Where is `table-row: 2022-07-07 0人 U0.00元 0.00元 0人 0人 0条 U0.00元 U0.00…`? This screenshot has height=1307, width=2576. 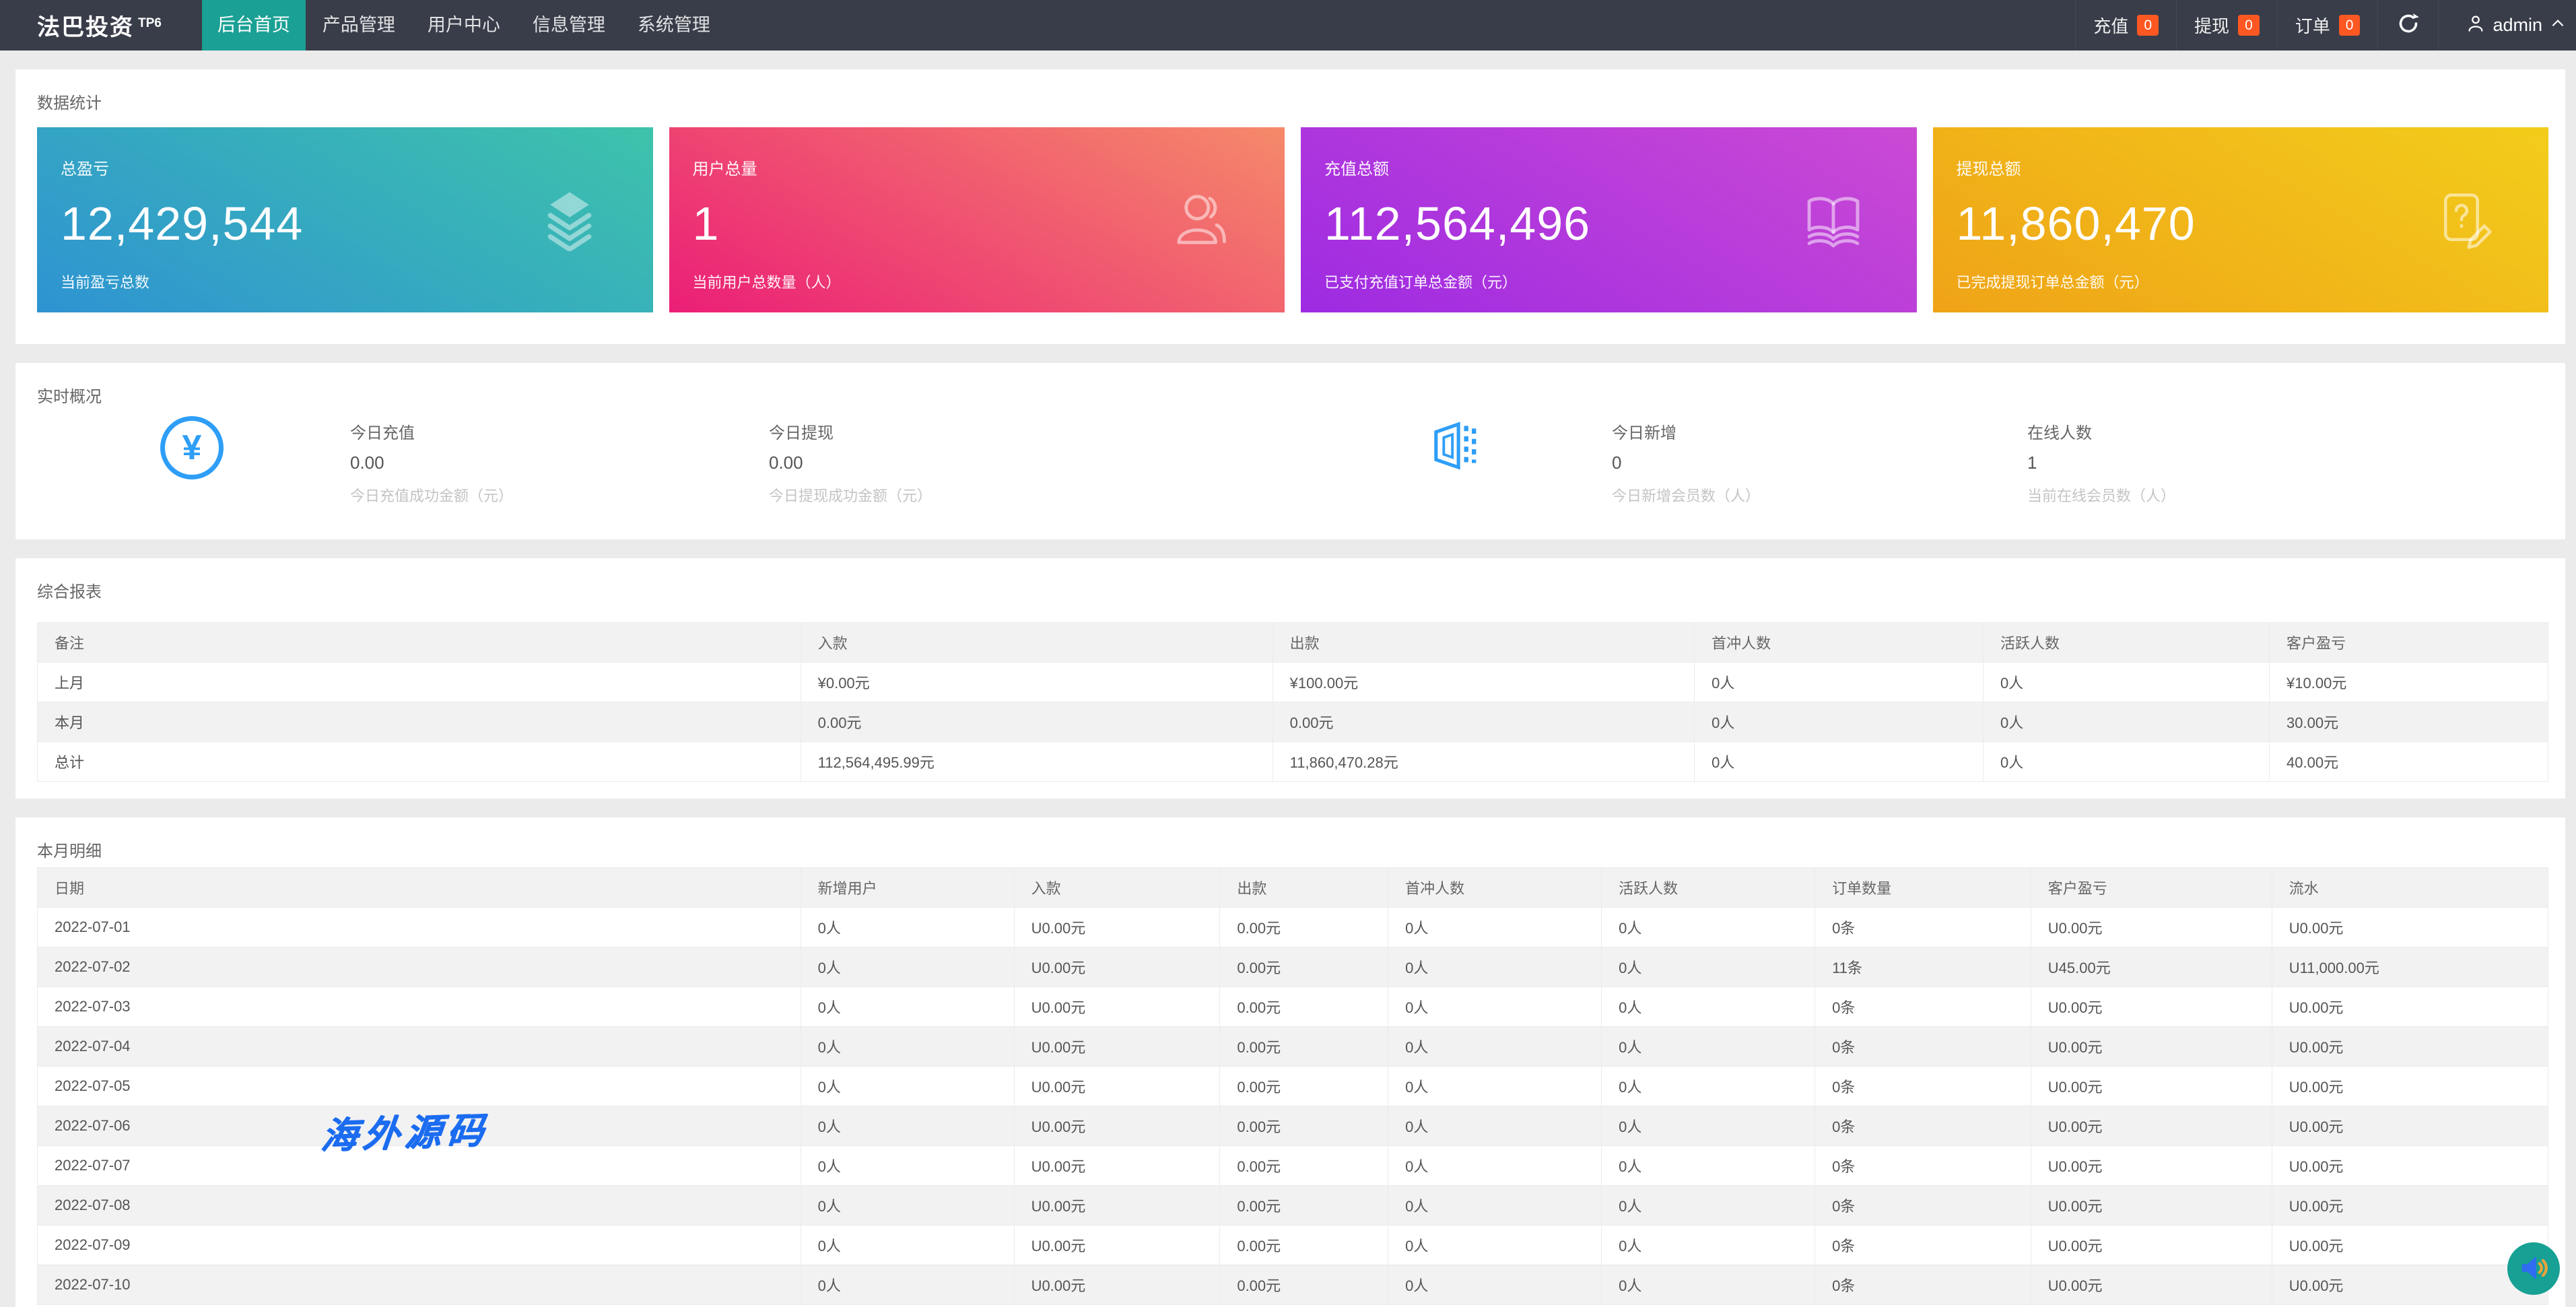 table-row: 2022-07-07 0人 U0.00元 0.00元 0人 0人 0条 U0.00元 U0.00… is located at coordinates (1293, 1165).